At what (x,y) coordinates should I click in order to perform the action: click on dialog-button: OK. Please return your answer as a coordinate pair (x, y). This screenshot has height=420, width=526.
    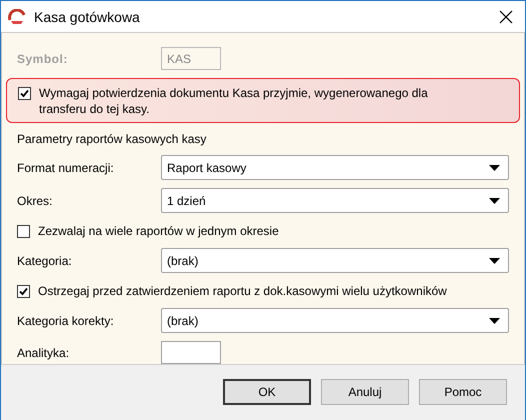
    Looking at the image, I should click on (267, 391).